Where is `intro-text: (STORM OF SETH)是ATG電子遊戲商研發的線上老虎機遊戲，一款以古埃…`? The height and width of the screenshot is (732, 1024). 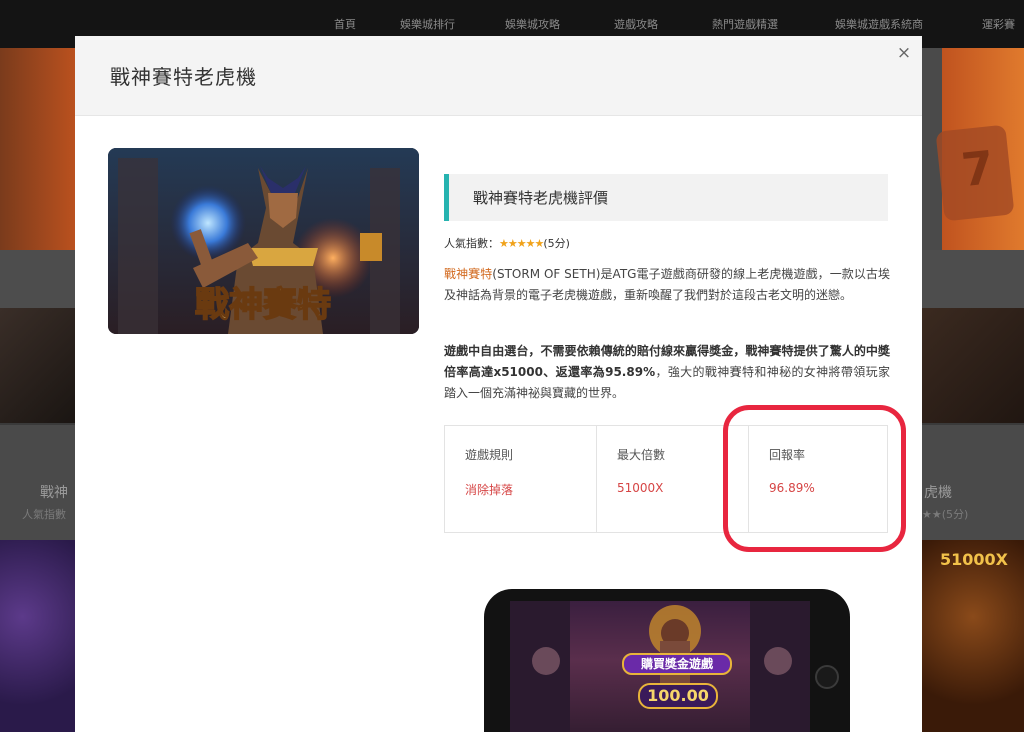
intro-text: (STORM OF SETH)是ATG電子遊戲商研發的線上老虎機遊戲，一款以古埃… is located at coordinates (667, 284).